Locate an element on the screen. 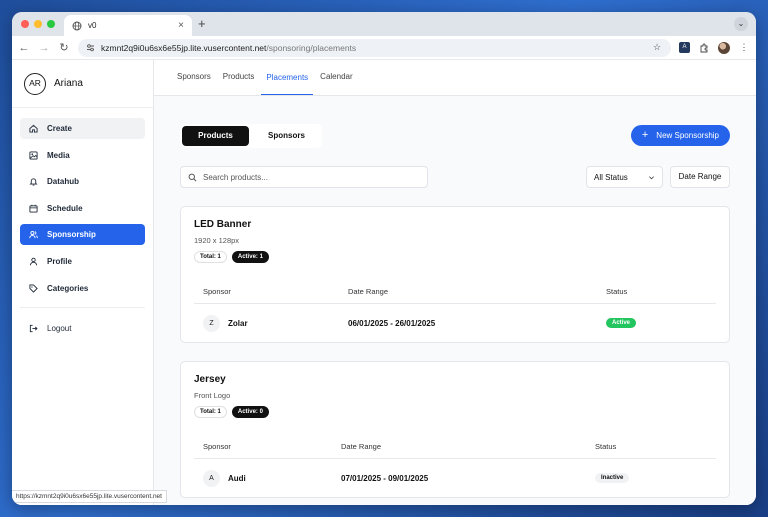 This screenshot has height=517, width=768. extension-icon: A is located at coordinates (684, 47).